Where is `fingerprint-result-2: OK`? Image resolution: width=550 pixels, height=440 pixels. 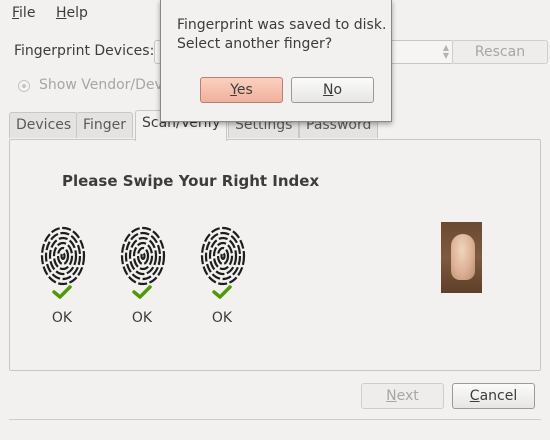
fingerprint-result-2: OK is located at coordinates (142, 276).